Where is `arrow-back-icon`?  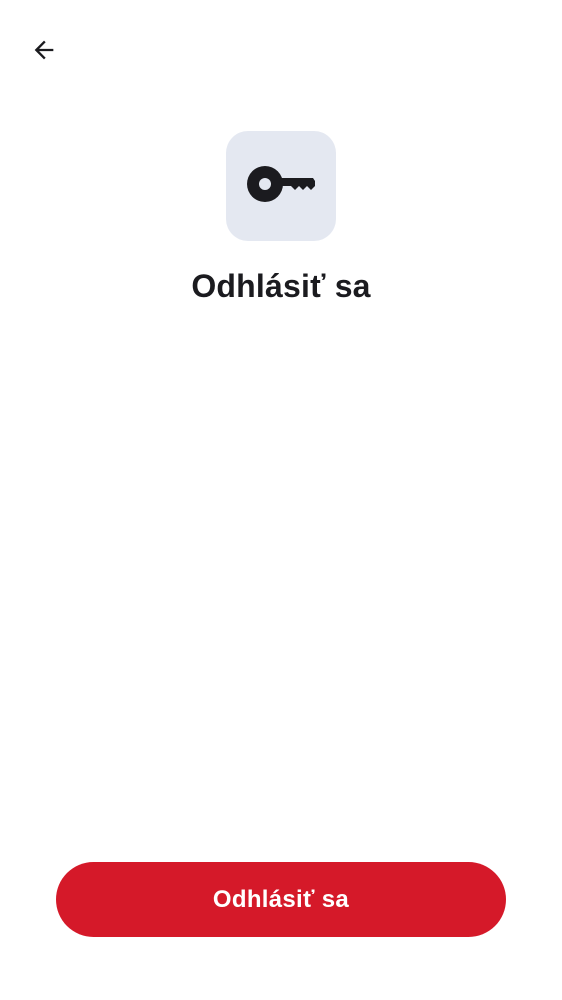
arrow-back-icon is located at coordinates (44, 50).